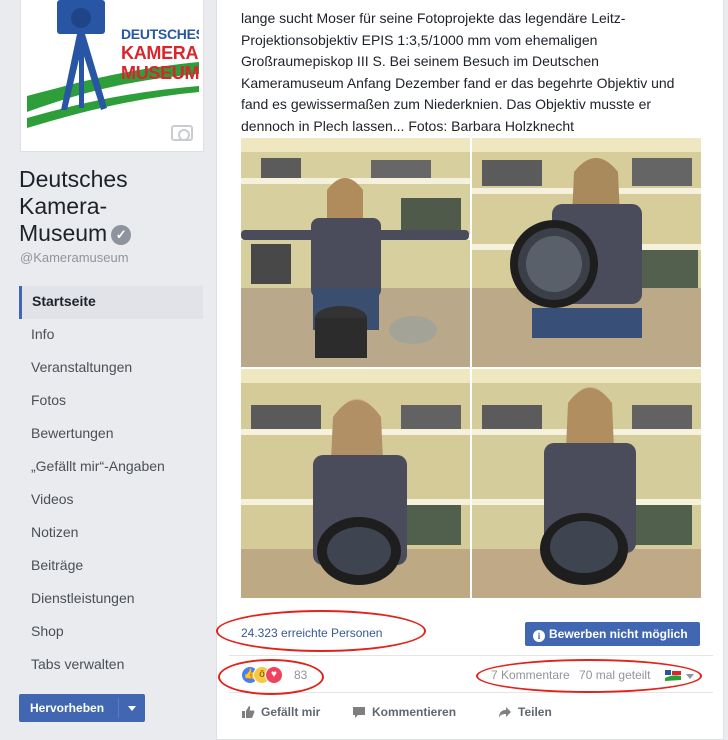 The width and height of the screenshot is (728, 740). What do you see at coordinates (300, 675) in the screenshot?
I see `reaction-count: 83` at bounding box center [300, 675].